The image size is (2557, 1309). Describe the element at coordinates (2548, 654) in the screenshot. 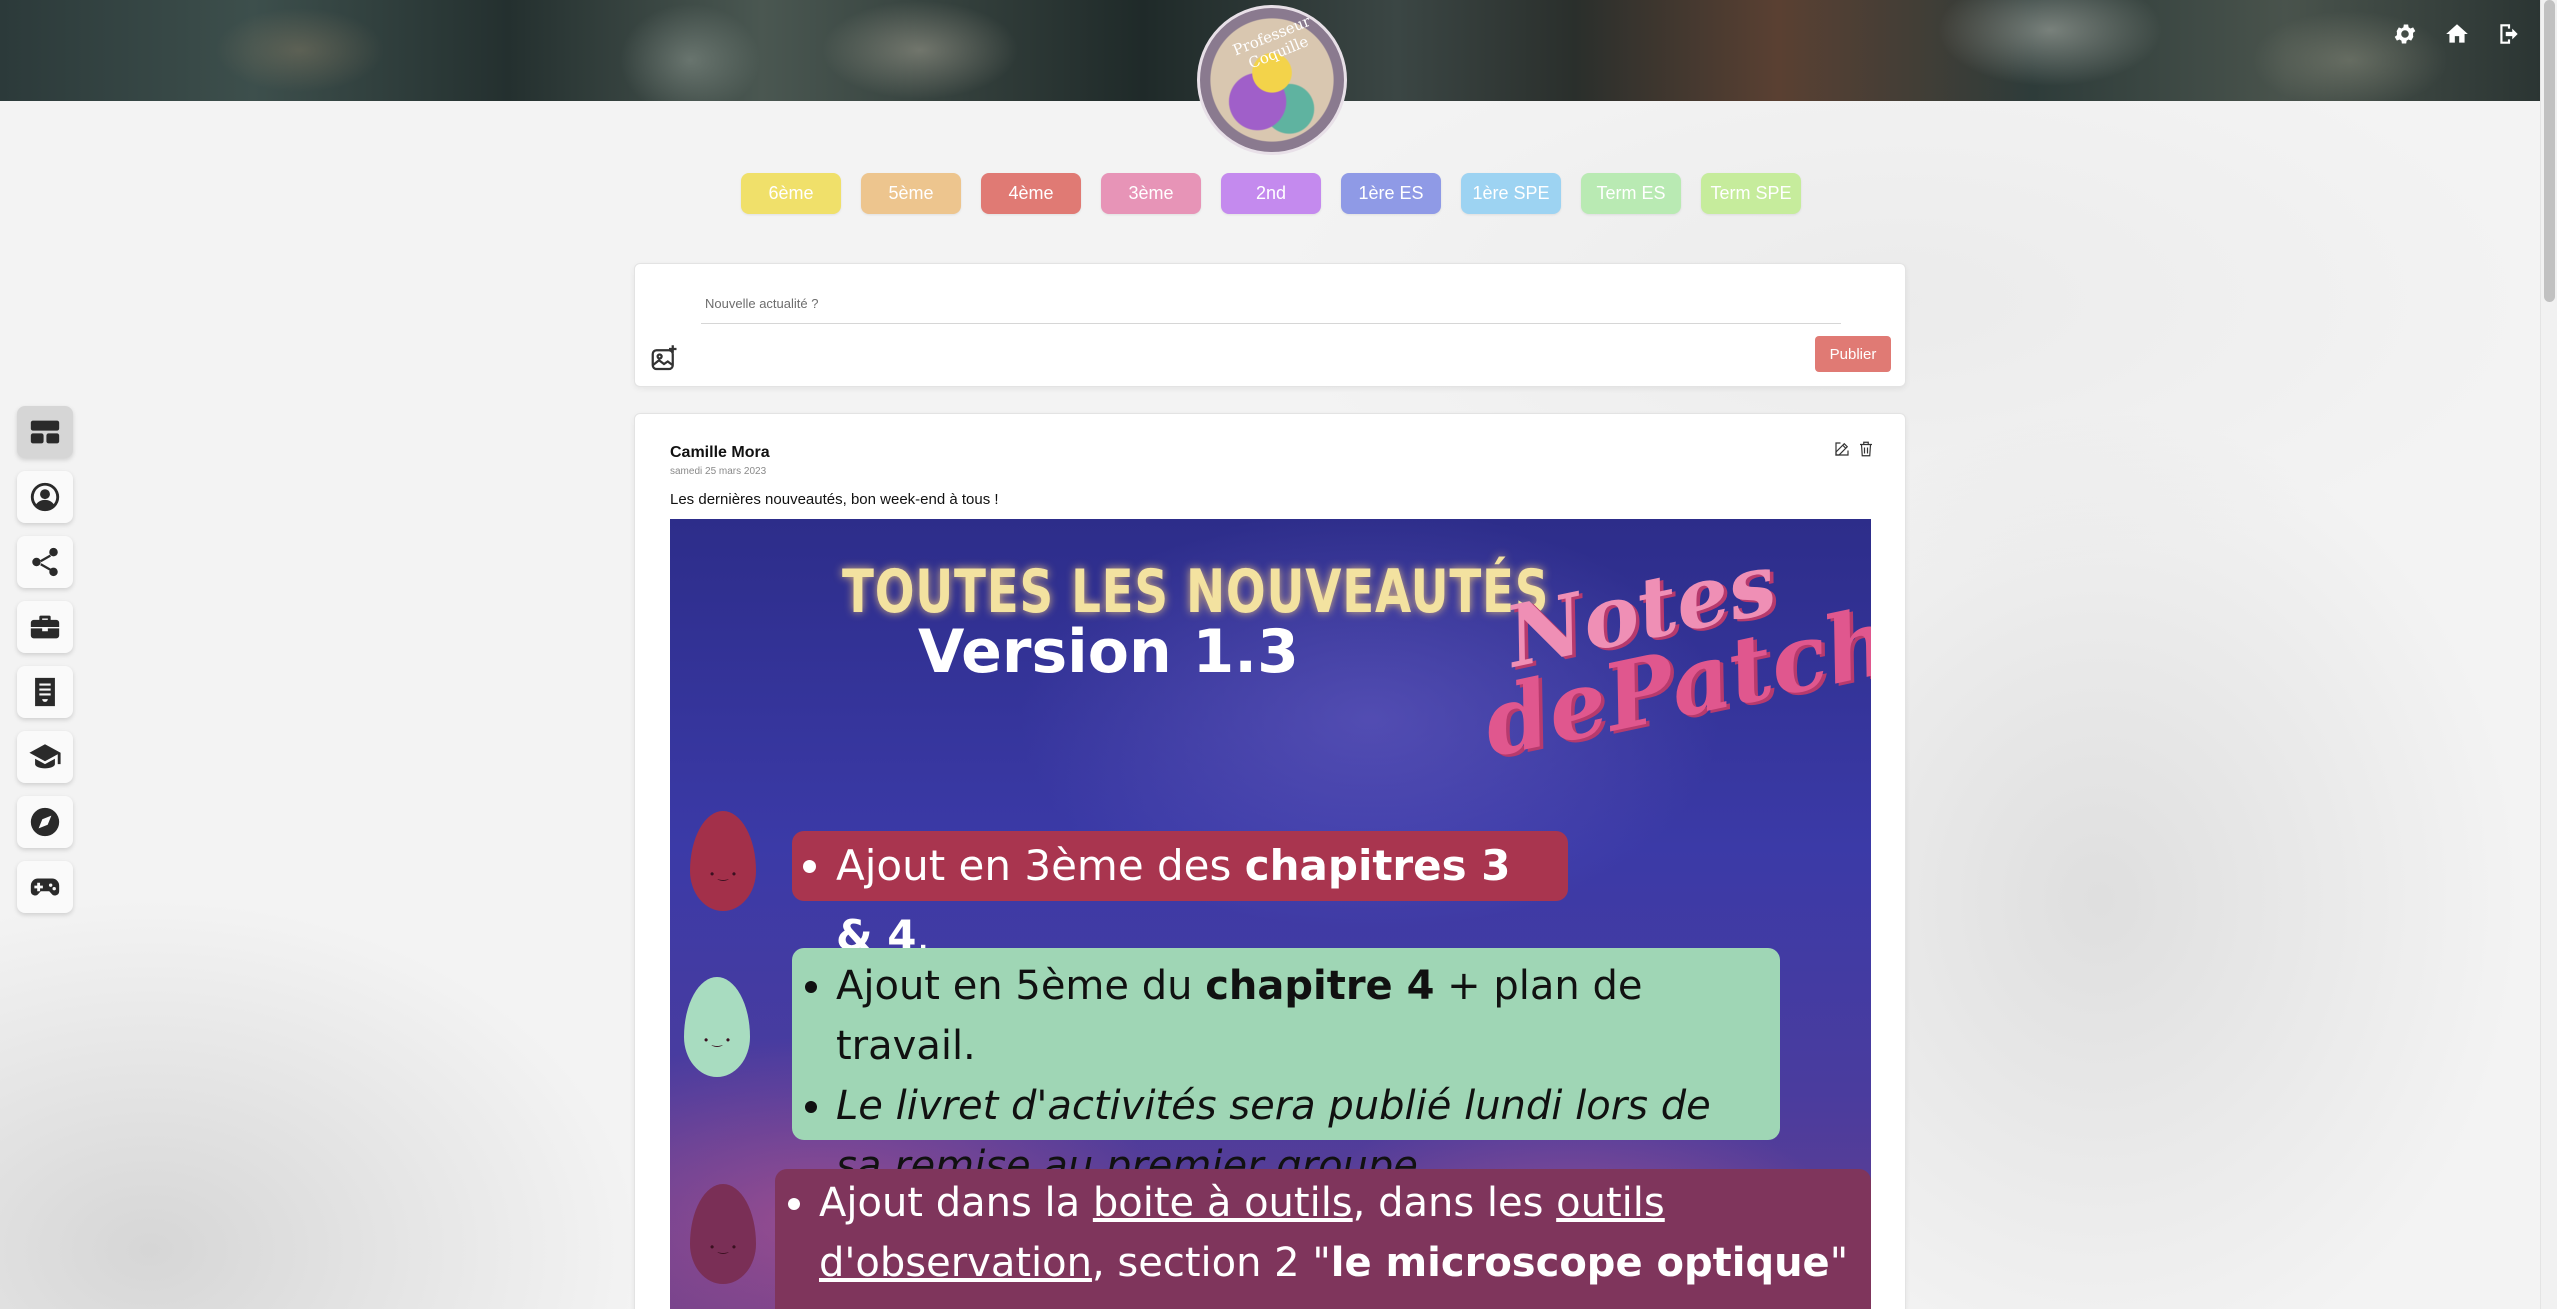

I see `page-scrollbar` at that location.